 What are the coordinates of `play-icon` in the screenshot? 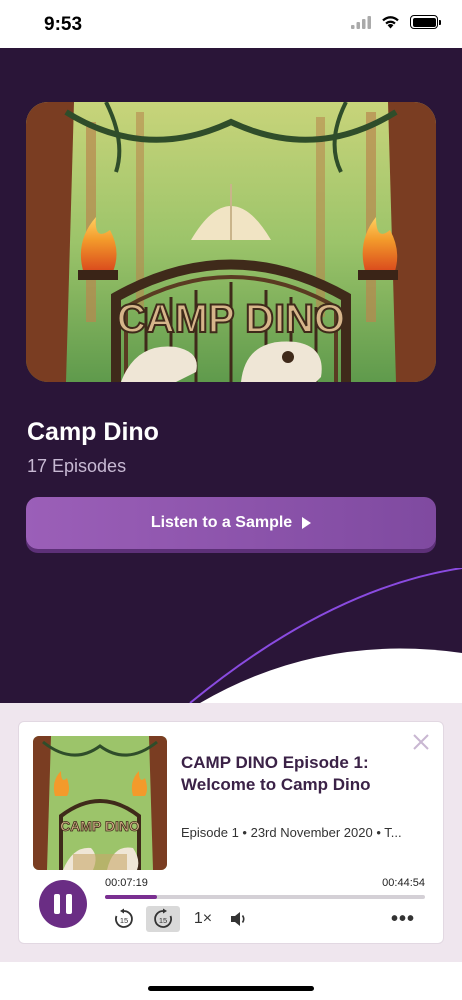 It's located at (307, 523).